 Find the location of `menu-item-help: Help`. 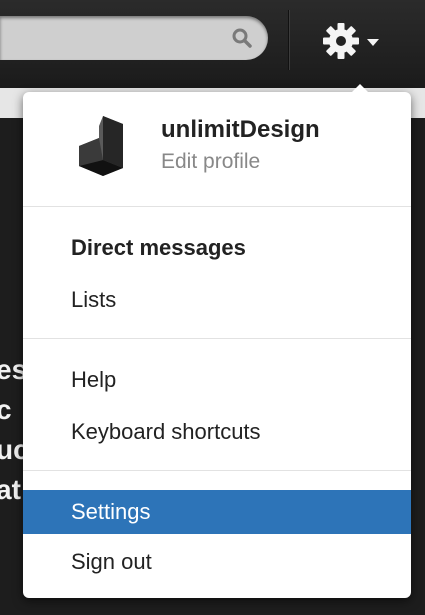

menu-item-help: Help is located at coordinates (217, 380).